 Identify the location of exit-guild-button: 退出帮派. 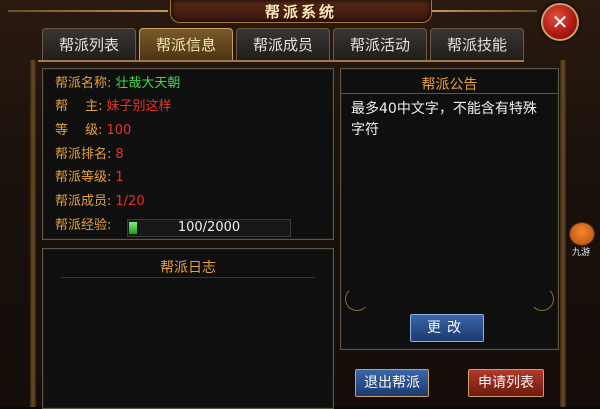
(392, 383).